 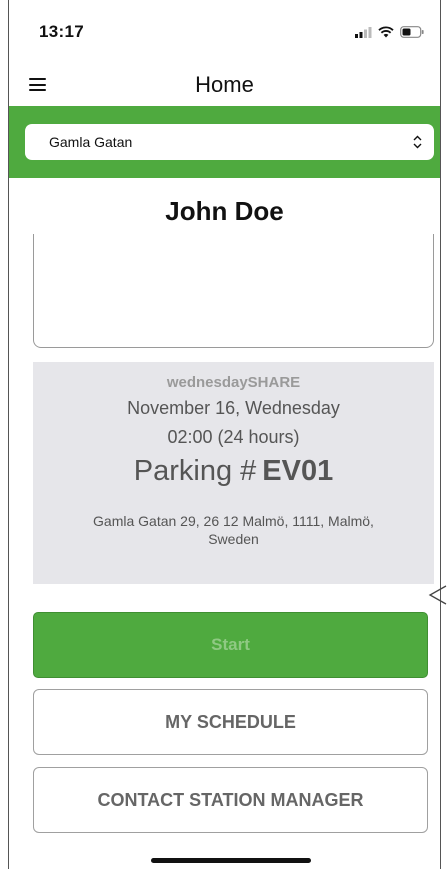 I want to click on message-box, so click(x=233, y=291).